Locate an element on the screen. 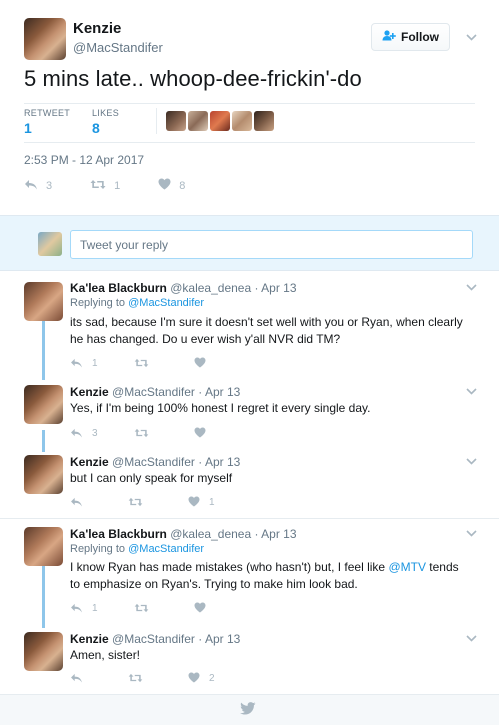  like-count: 1 is located at coordinates (212, 502).